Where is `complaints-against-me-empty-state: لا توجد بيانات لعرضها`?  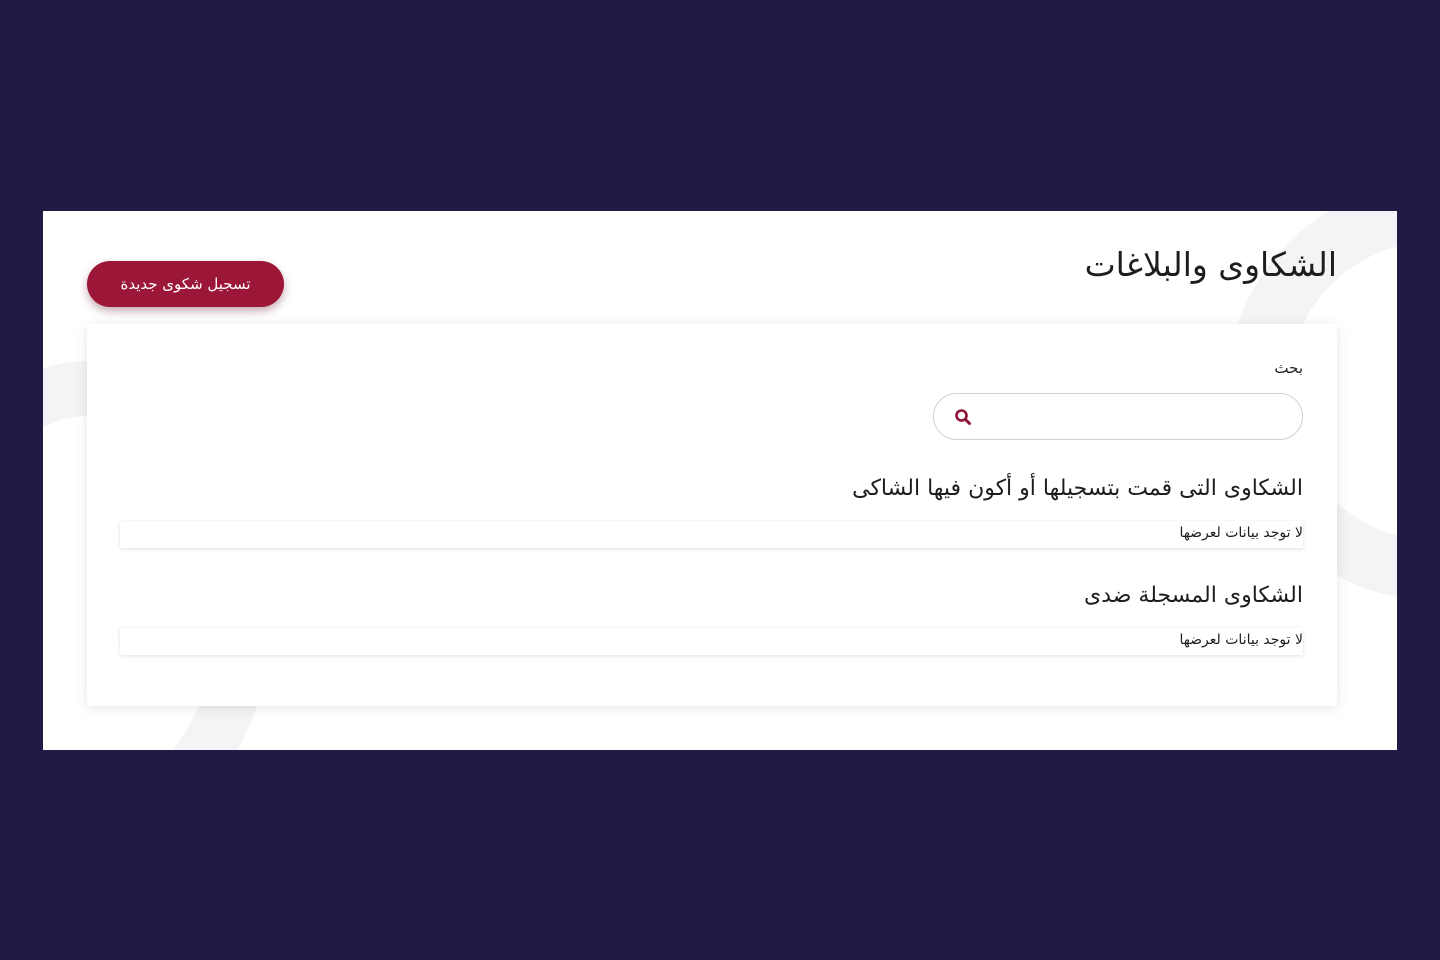
complaints-against-me-empty-state: لا توجد بيانات لعرضها is located at coordinates (711, 641).